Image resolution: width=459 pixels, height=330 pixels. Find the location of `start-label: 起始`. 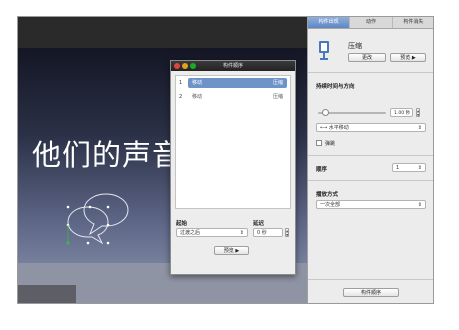

start-label: 起始 is located at coordinates (182, 224).